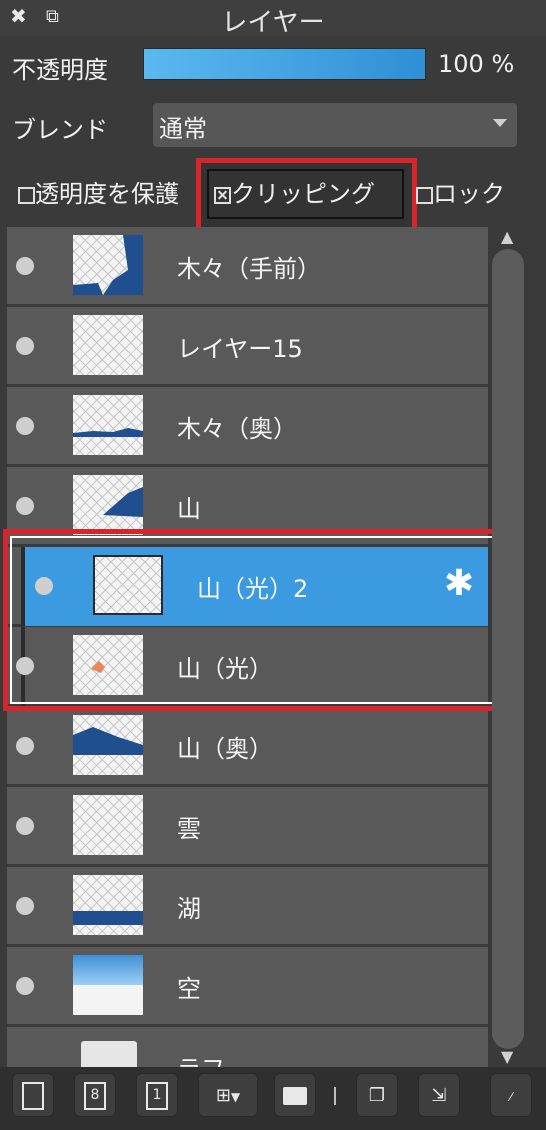  I want to click on layer-name: 木々（手前）, so click(249, 269).